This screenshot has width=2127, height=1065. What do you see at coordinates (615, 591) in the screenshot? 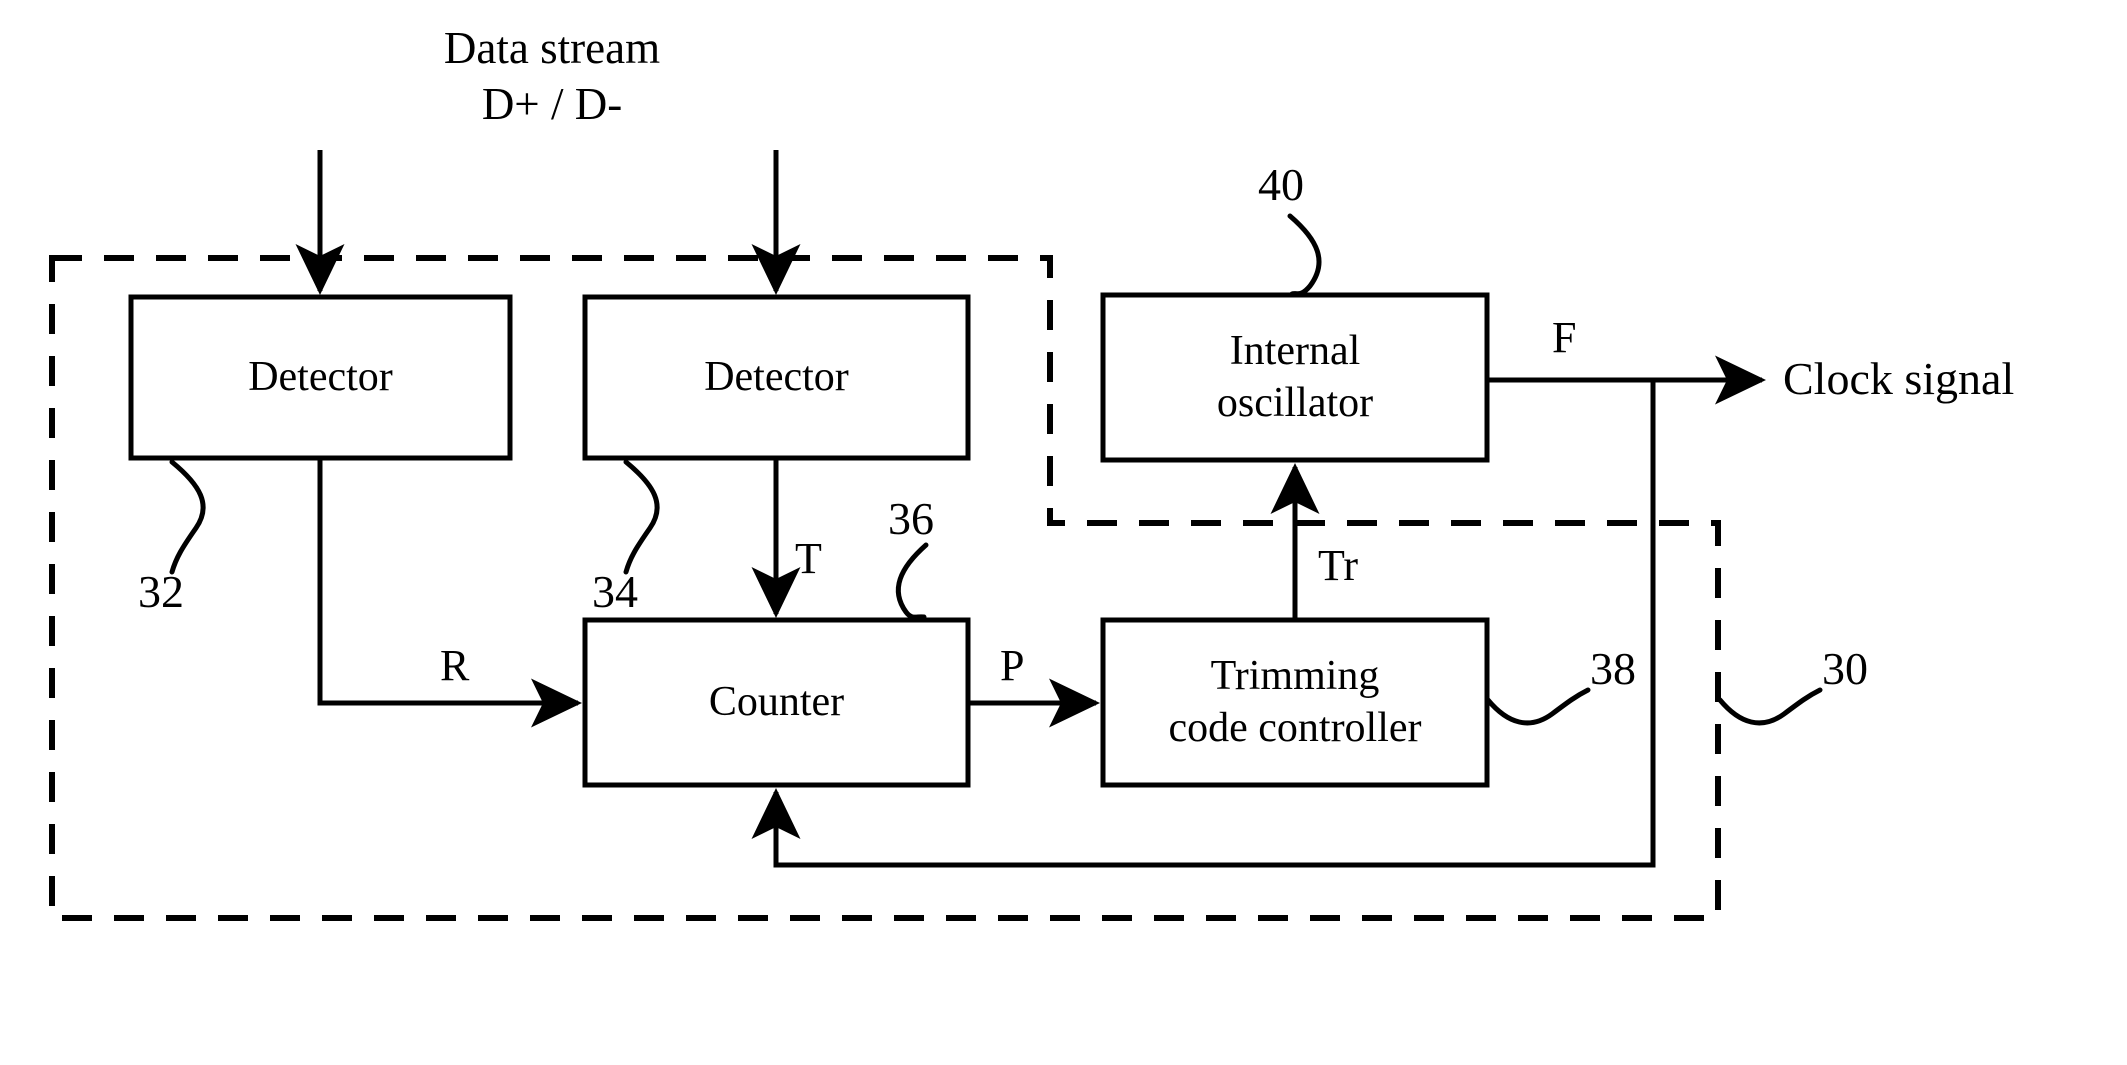
I see `reference-numeral-34: 34` at bounding box center [615, 591].